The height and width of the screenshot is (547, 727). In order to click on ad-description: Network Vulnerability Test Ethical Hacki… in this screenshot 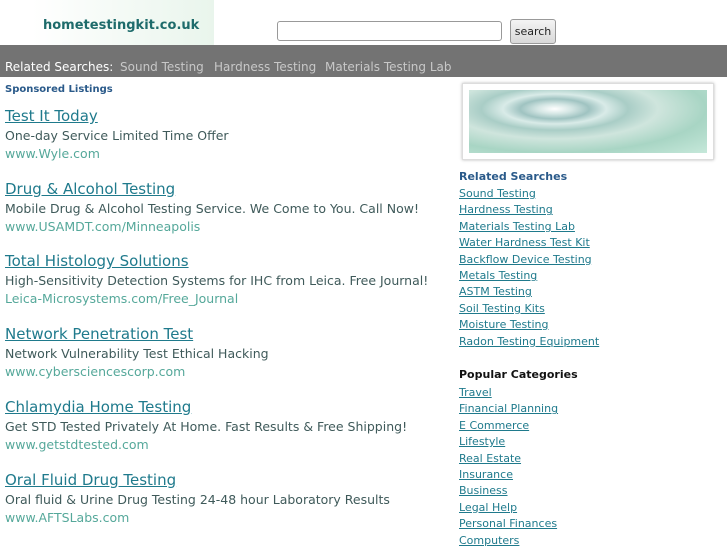, I will do `click(137, 354)`.